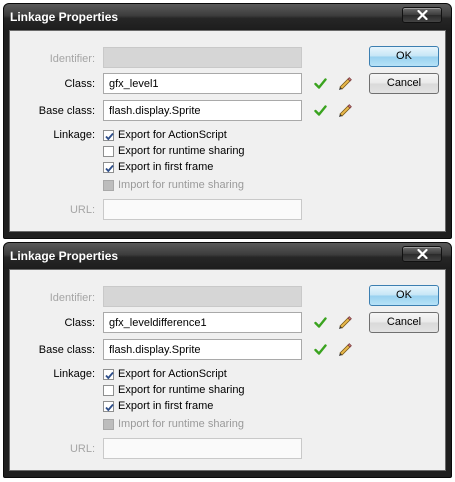 The height and width of the screenshot is (482, 455). Describe the element at coordinates (202, 83) in the screenshot. I see `class-field: gfx_level1` at that location.